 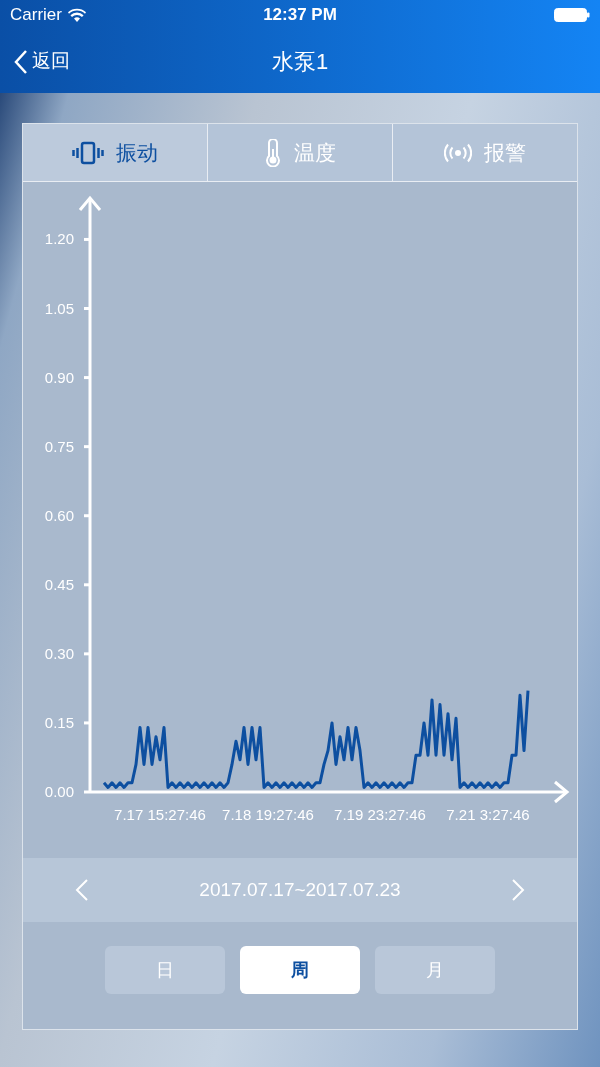 What do you see at coordinates (88, 152) in the screenshot?
I see `vibration-icon` at bounding box center [88, 152].